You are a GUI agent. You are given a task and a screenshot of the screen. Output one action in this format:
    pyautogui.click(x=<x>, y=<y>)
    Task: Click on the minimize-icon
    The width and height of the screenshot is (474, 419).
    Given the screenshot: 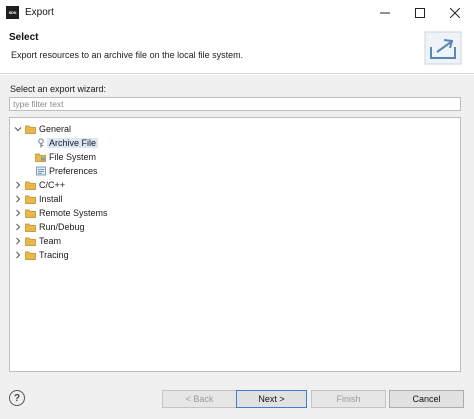 What is the action you would take?
    pyautogui.click(x=385, y=13)
    